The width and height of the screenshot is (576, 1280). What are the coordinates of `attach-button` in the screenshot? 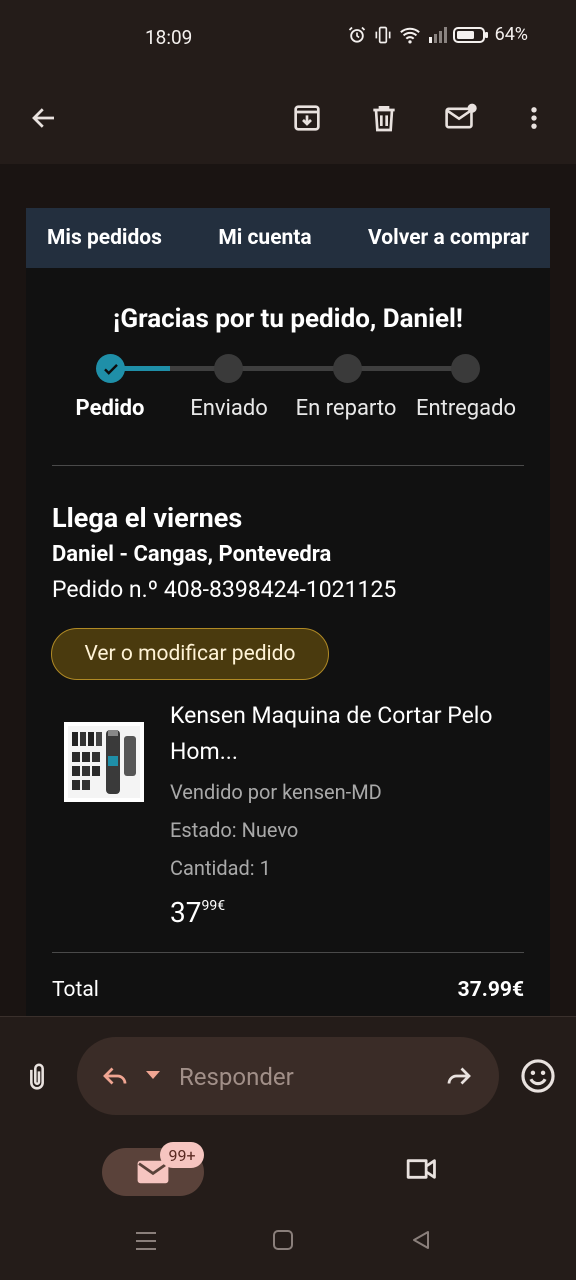 It's located at (37, 1079).